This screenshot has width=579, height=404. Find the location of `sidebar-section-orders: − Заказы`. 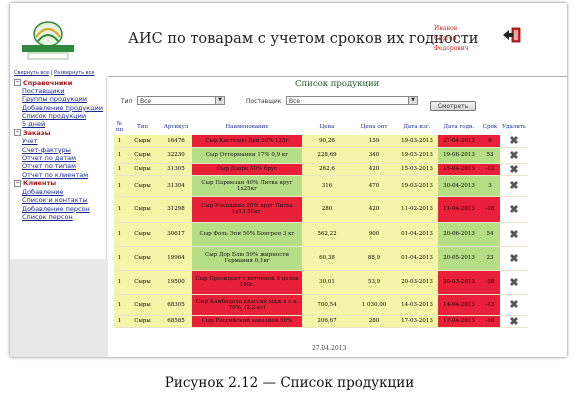

sidebar-section-orders: − Заказы is located at coordinates (60, 132).